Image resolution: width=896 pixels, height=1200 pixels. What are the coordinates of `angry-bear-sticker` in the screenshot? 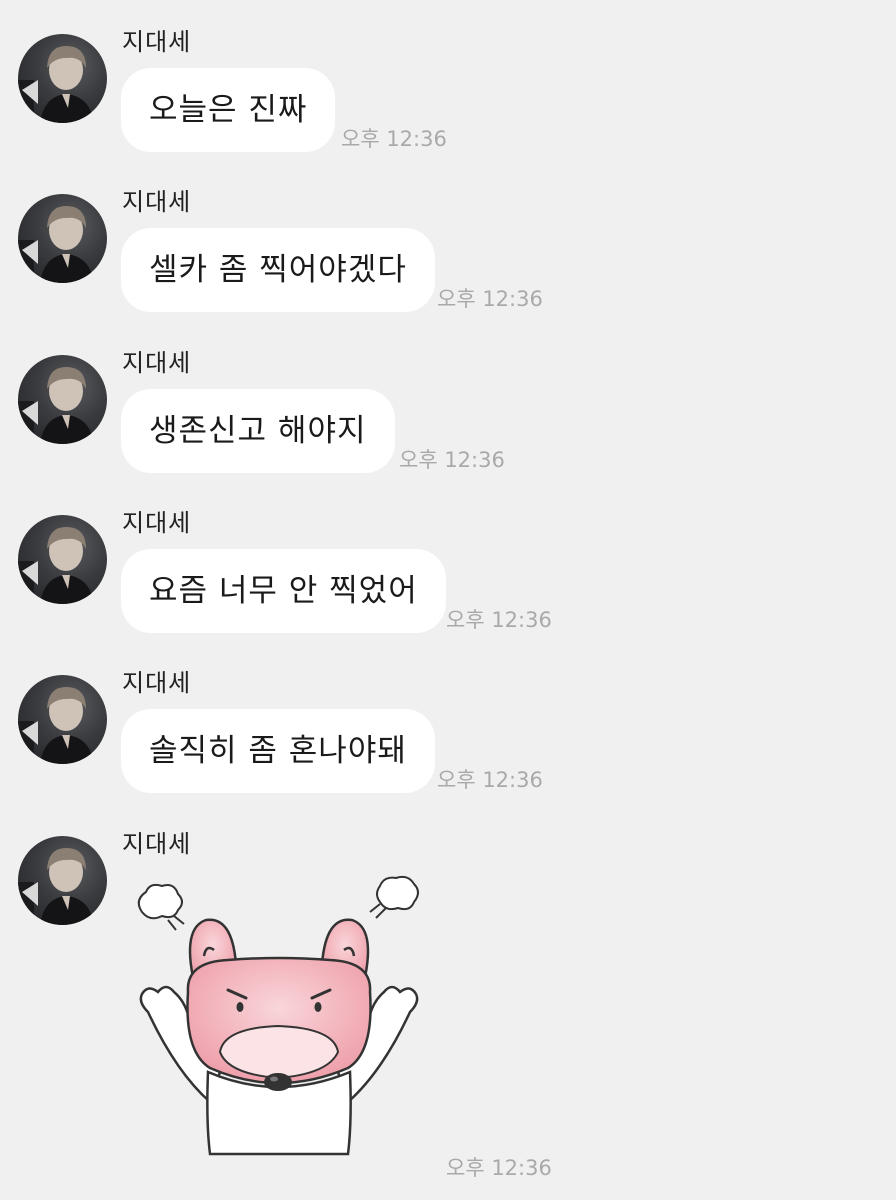 It's located at (278, 1017).